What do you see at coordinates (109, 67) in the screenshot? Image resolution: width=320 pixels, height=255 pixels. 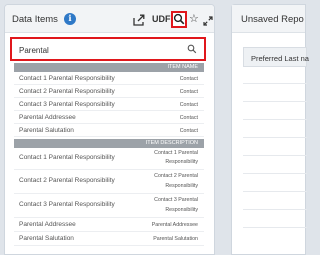 I see `item-name-header: ITEM NAME` at bounding box center [109, 67].